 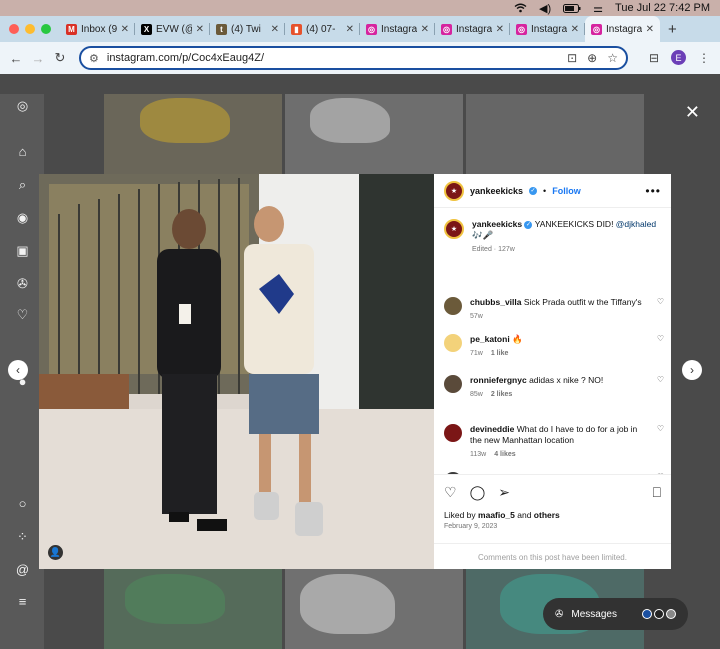 I want to click on commenter-username: ronniefergnyc, so click(x=498, y=380).